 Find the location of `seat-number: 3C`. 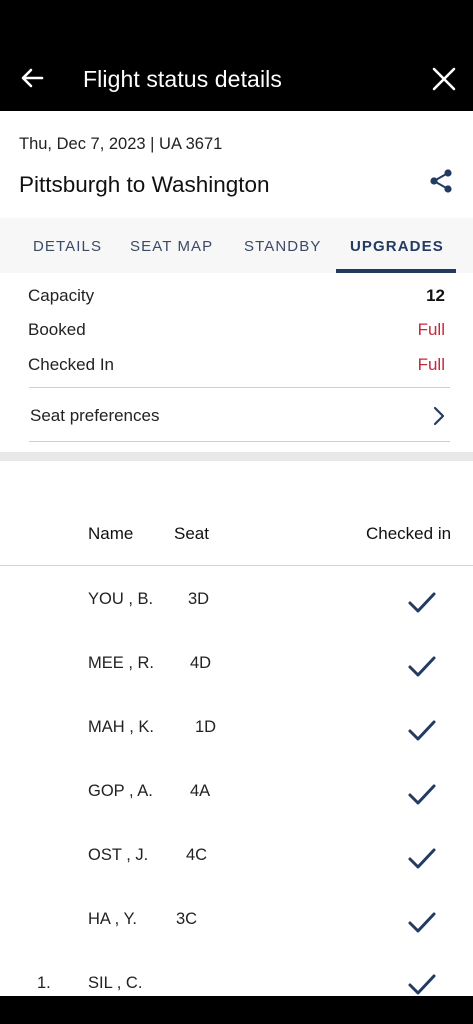

seat-number: 3C is located at coordinates (187, 919).